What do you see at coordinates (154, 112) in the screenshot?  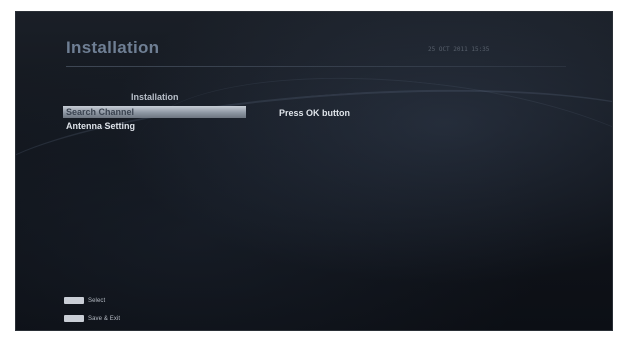 I see `menu-item-search-channel: Search Channel` at bounding box center [154, 112].